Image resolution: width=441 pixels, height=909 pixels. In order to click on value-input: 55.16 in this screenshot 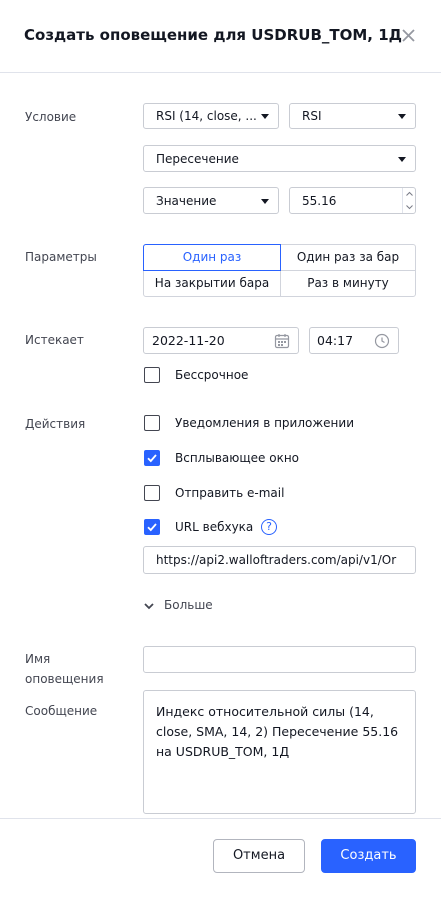, I will do `click(352, 200)`.